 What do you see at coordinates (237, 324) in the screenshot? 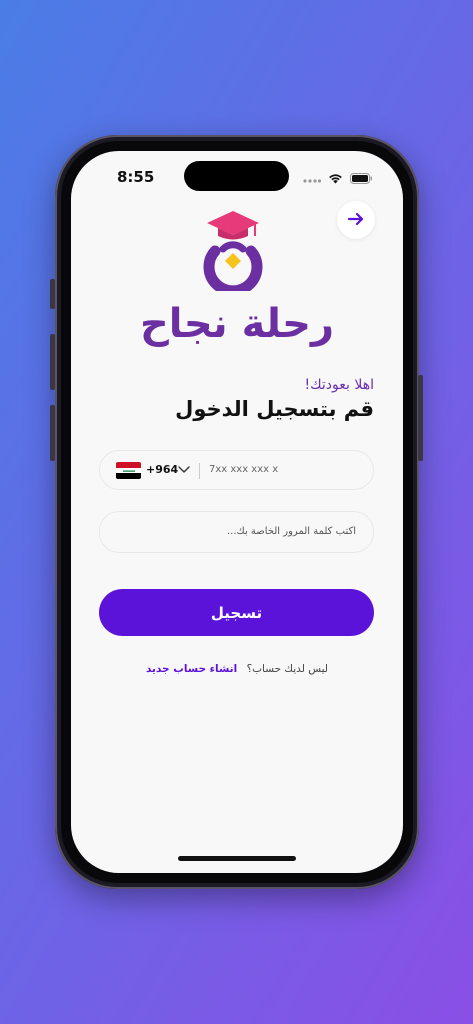
I see `app-logo-text: رحلة نجاح` at bounding box center [237, 324].